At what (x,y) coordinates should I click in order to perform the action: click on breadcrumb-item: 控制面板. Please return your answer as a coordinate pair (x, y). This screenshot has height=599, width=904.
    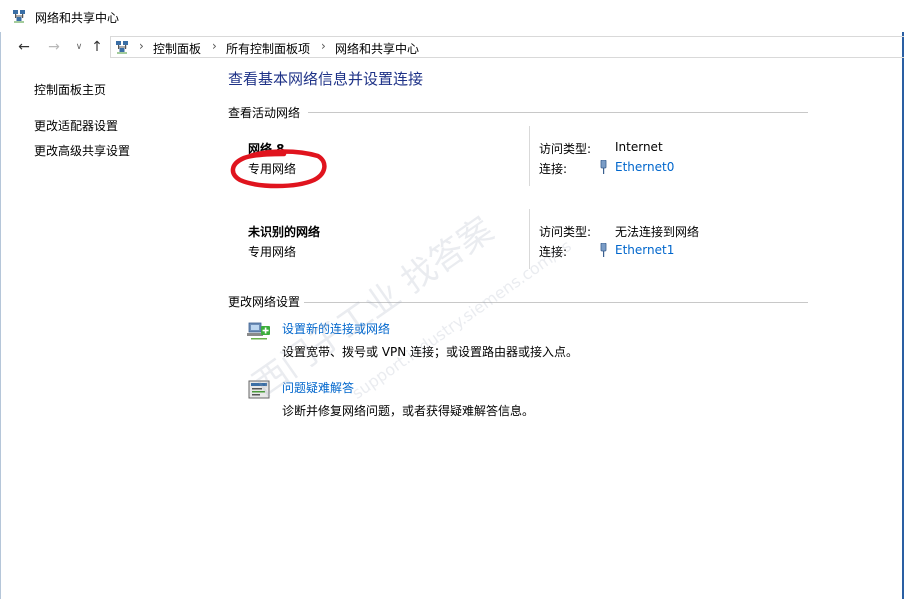
    Looking at the image, I should click on (177, 48).